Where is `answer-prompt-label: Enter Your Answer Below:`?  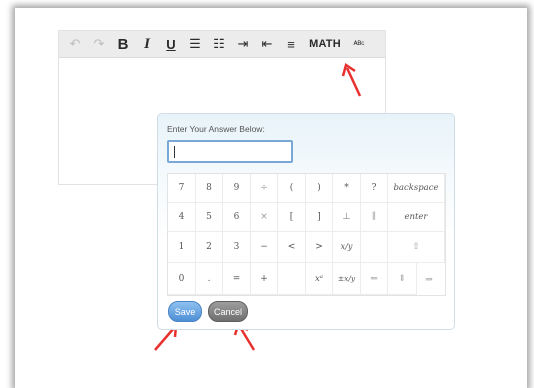
answer-prompt-label: Enter Your Answer Below: is located at coordinates (216, 129).